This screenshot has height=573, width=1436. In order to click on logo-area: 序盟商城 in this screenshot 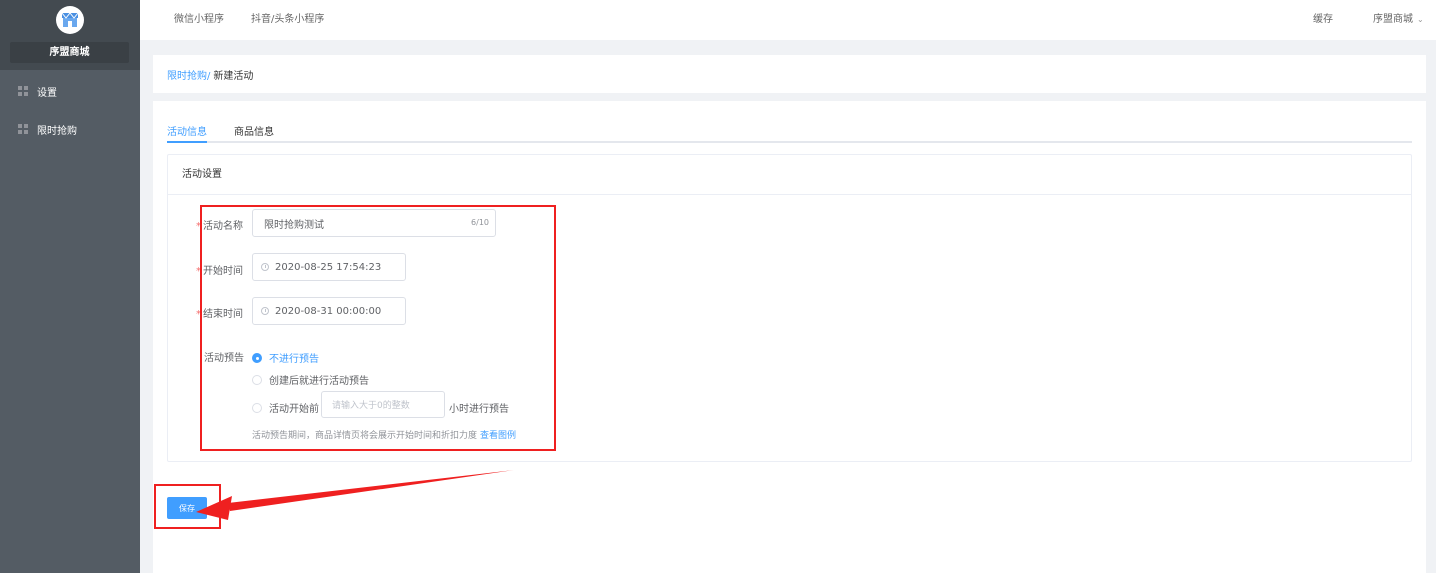, I will do `click(70, 35)`.